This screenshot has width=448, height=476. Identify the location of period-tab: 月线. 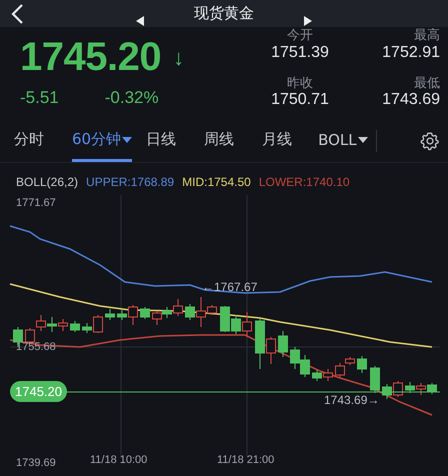
(277, 141).